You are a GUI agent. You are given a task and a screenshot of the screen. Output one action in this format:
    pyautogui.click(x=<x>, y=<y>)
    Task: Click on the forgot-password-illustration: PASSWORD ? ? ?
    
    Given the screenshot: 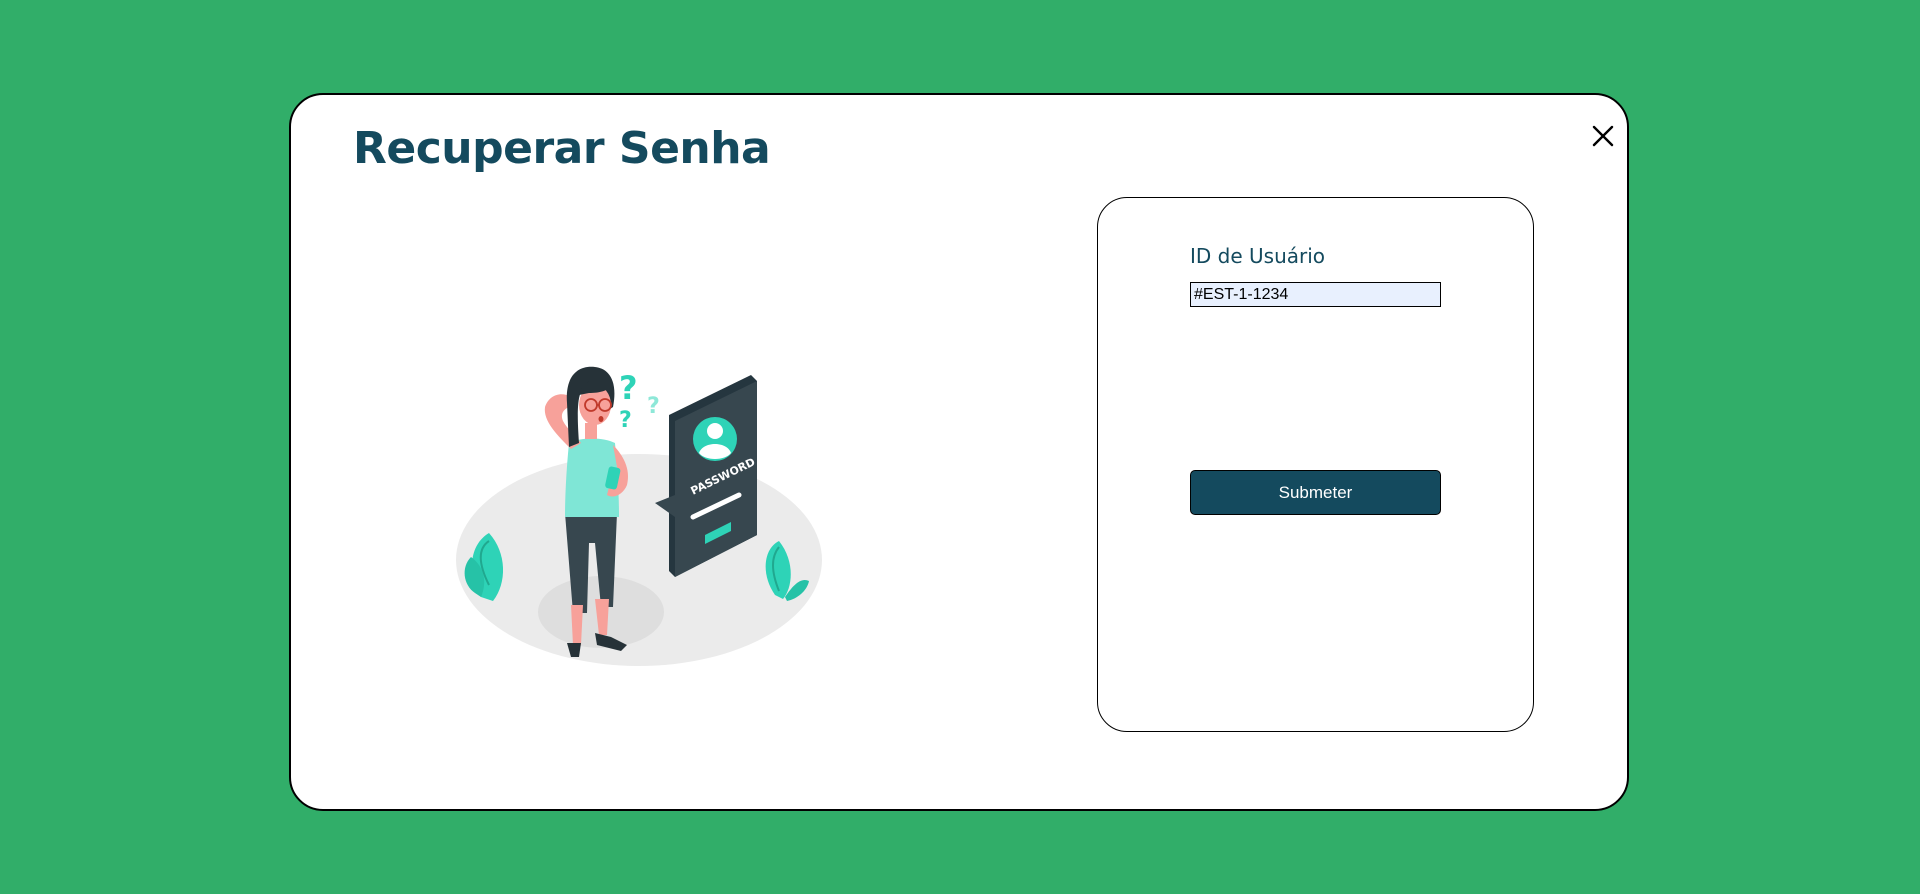 What is the action you would take?
    pyautogui.click(x=659, y=500)
    